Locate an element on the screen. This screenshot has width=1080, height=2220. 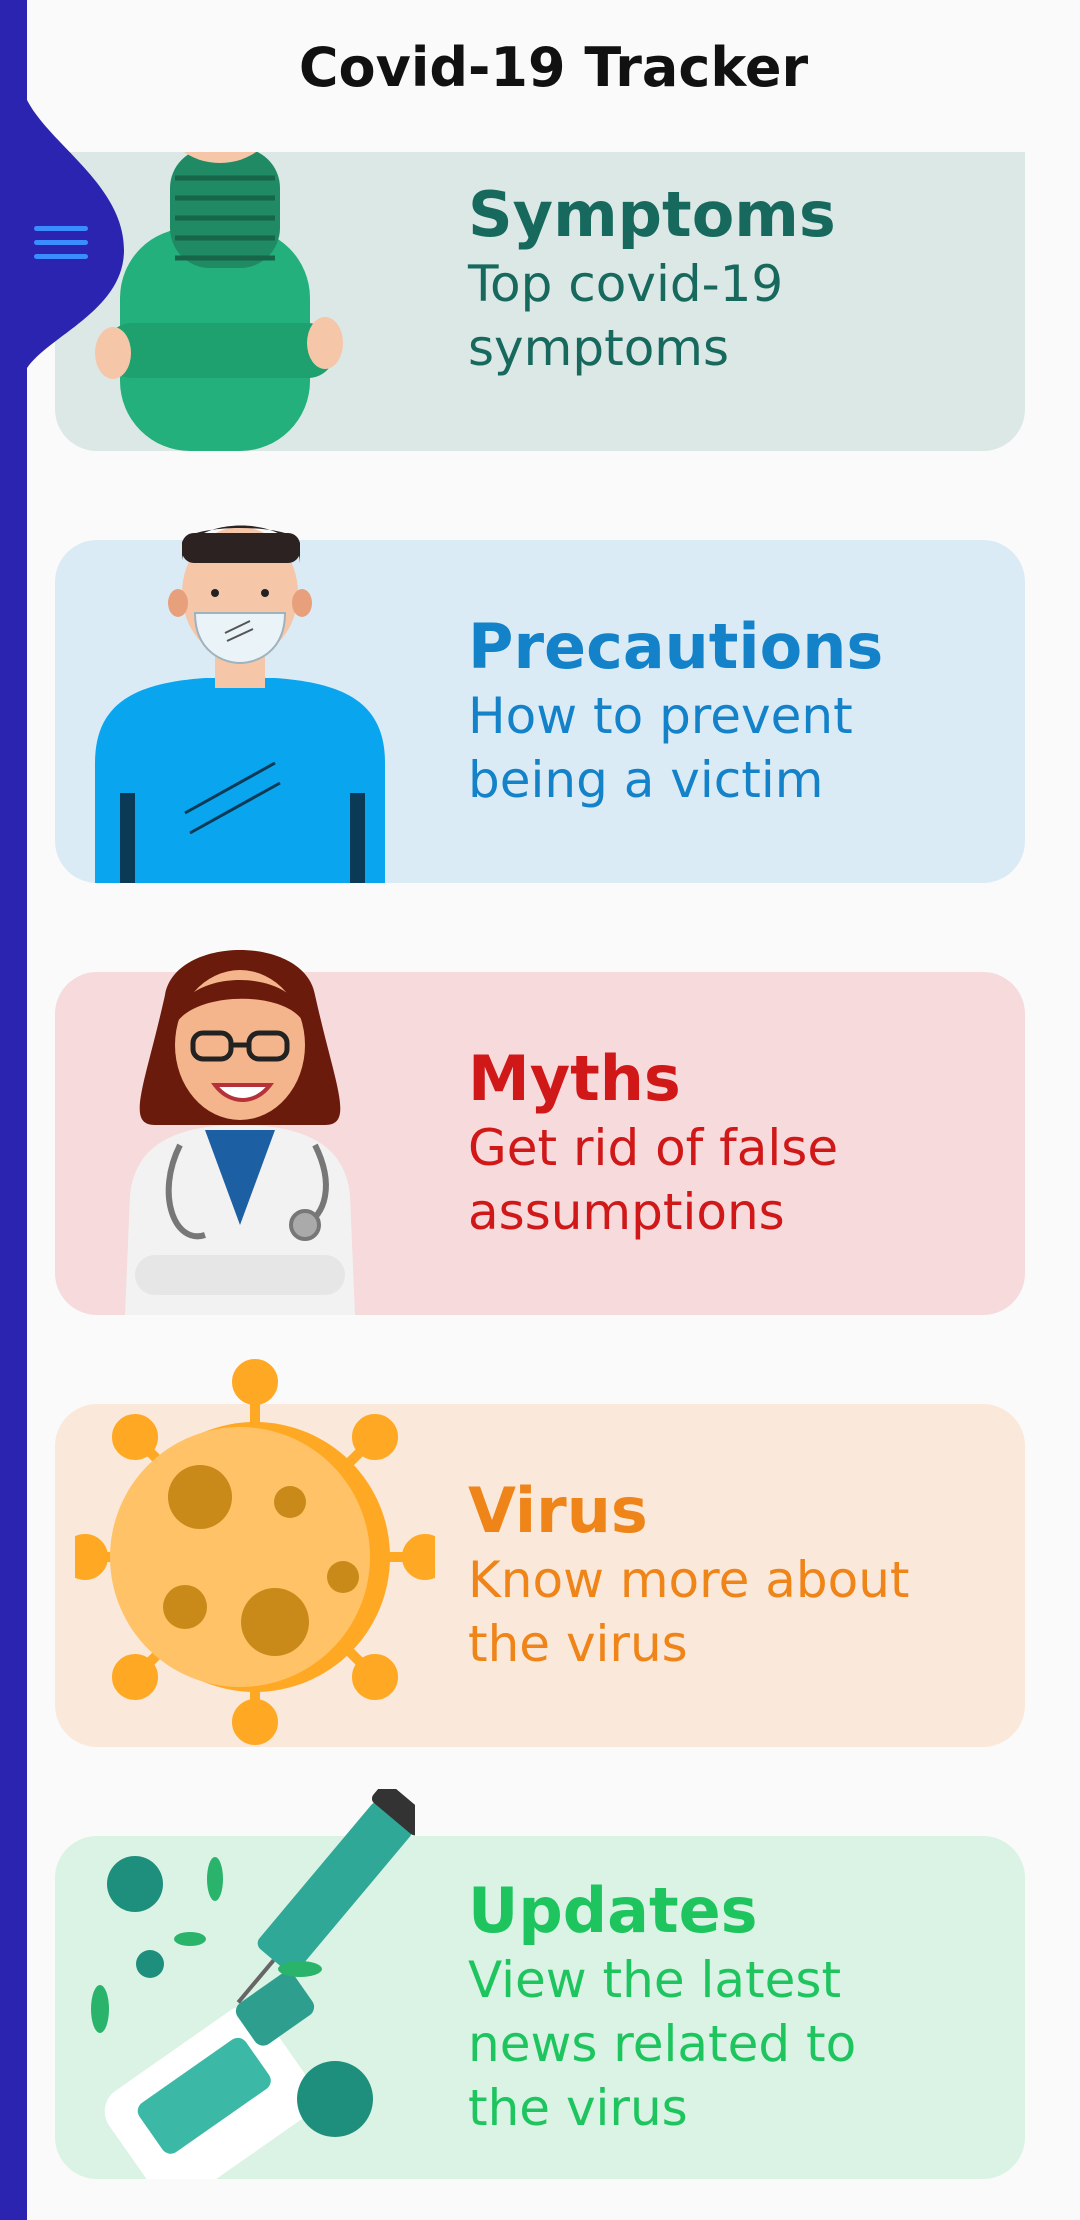
vaccine-icon is located at coordinates (245, 1984).